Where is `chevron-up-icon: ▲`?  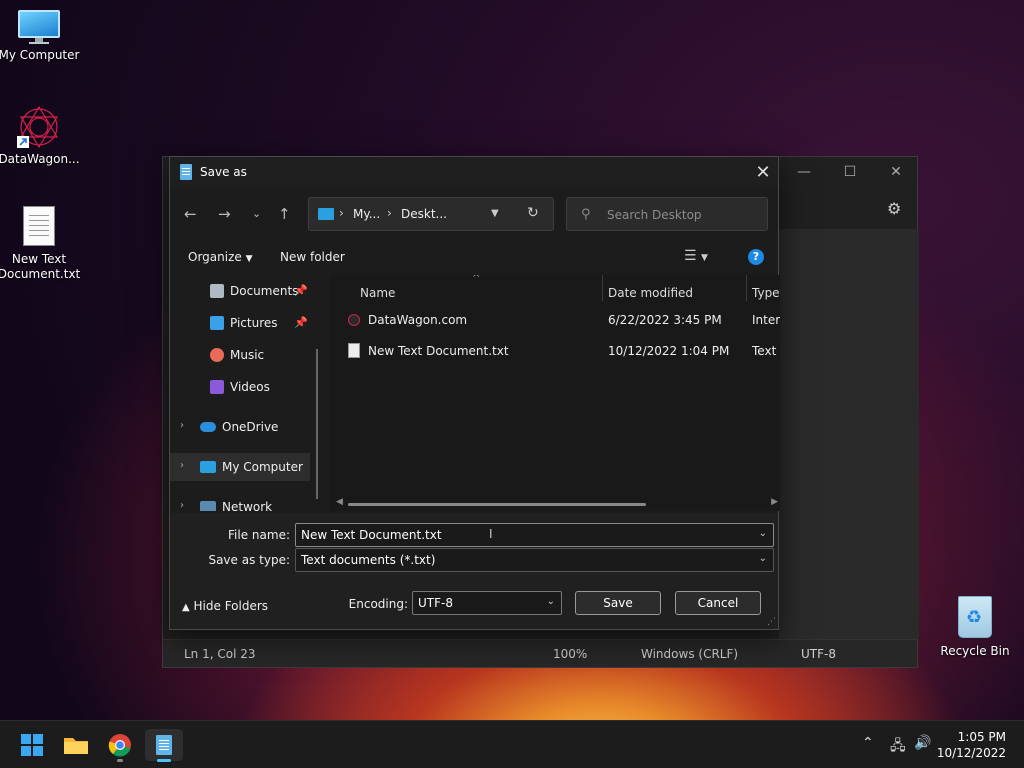 chevron-up-icon: ▲ is located at coordinates (186, 607).